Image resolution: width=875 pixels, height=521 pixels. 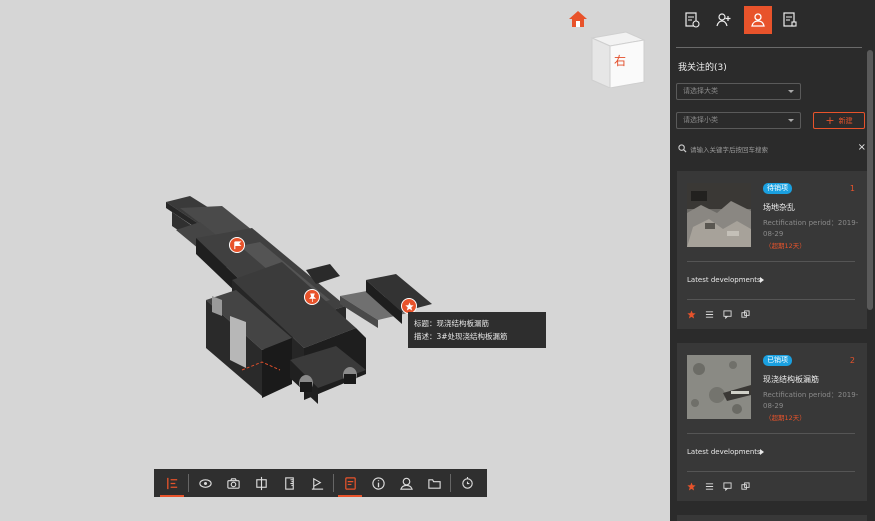 What do you see at coordinates (451, 323) in the screenshot?
I see `tooltip-title: 标题：现浇结构板漏筋` at bounding box center [451, 323].